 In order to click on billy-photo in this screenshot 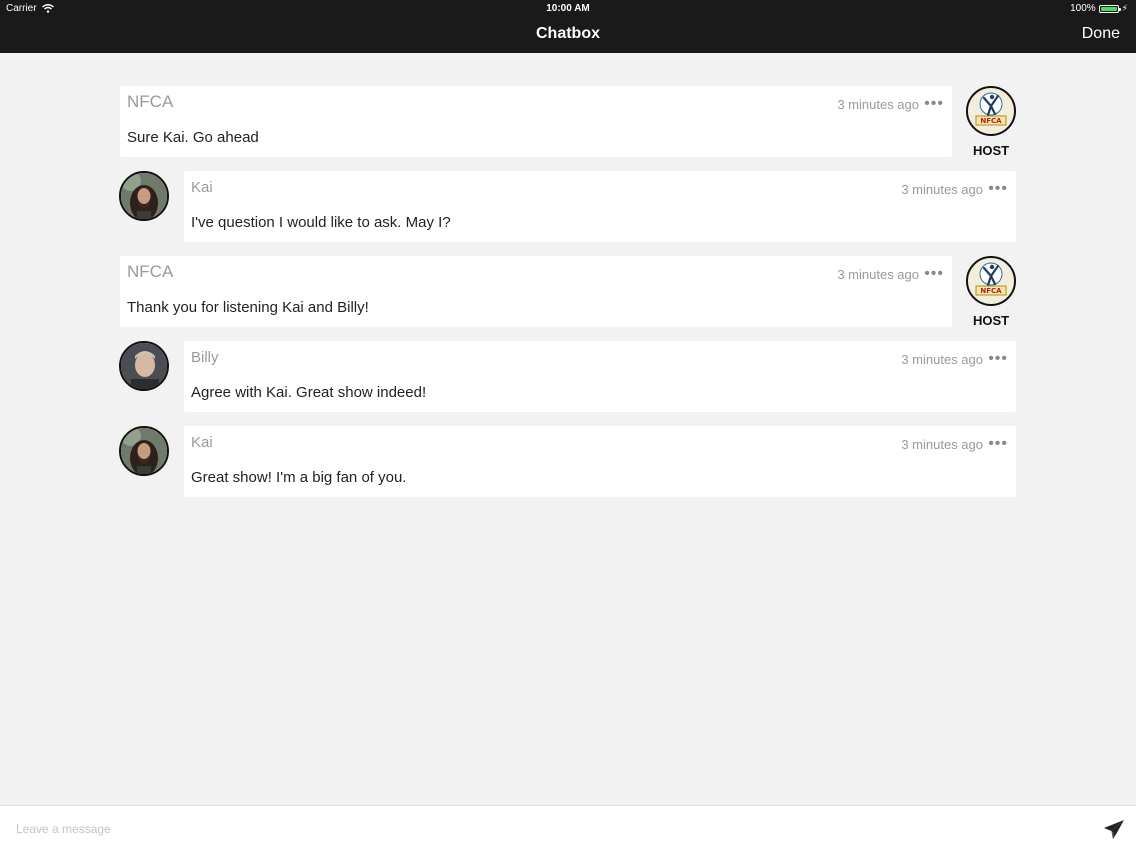, I will do `click(144, 366)`.